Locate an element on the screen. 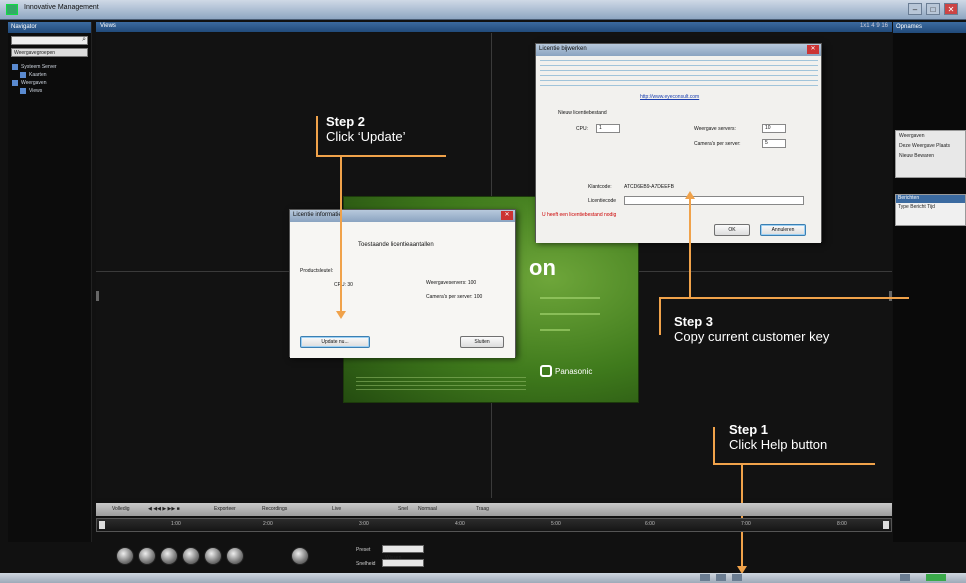 The height and width of the screenshot is (583, 966). speed-field is located at coordinates (403, 563).